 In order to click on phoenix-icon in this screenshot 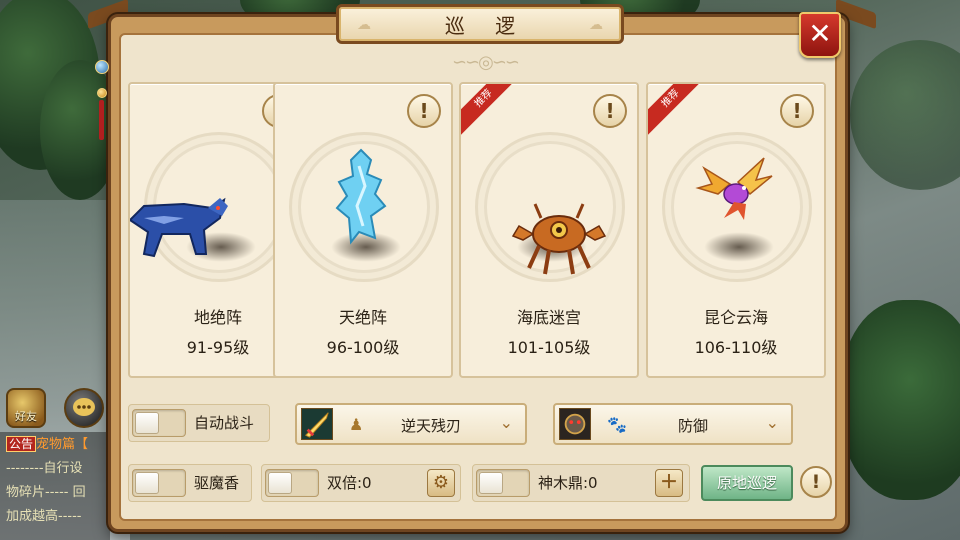, I will do `click(734, 188)`.